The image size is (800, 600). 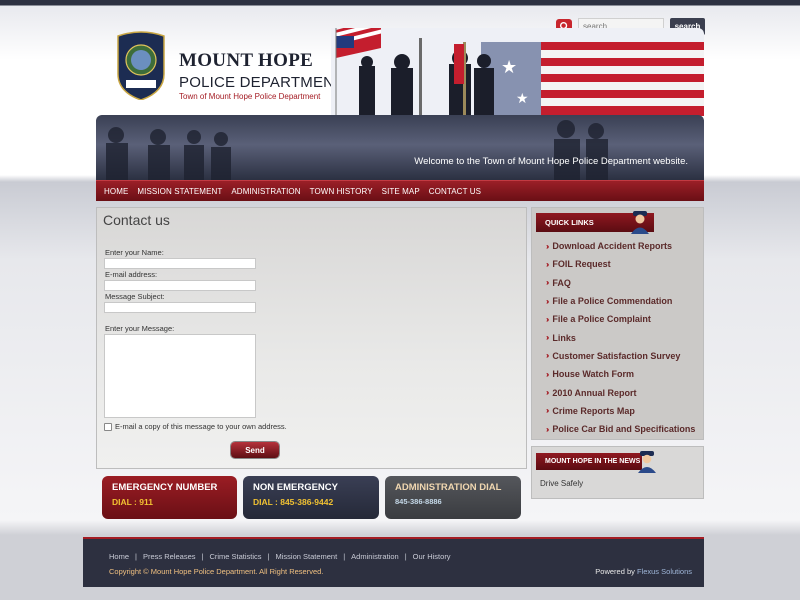 What do you see at coordinates (432, 556) in the screenshot?
I see `footer-link-our-history: Our History` at bounding box center [432, 556].